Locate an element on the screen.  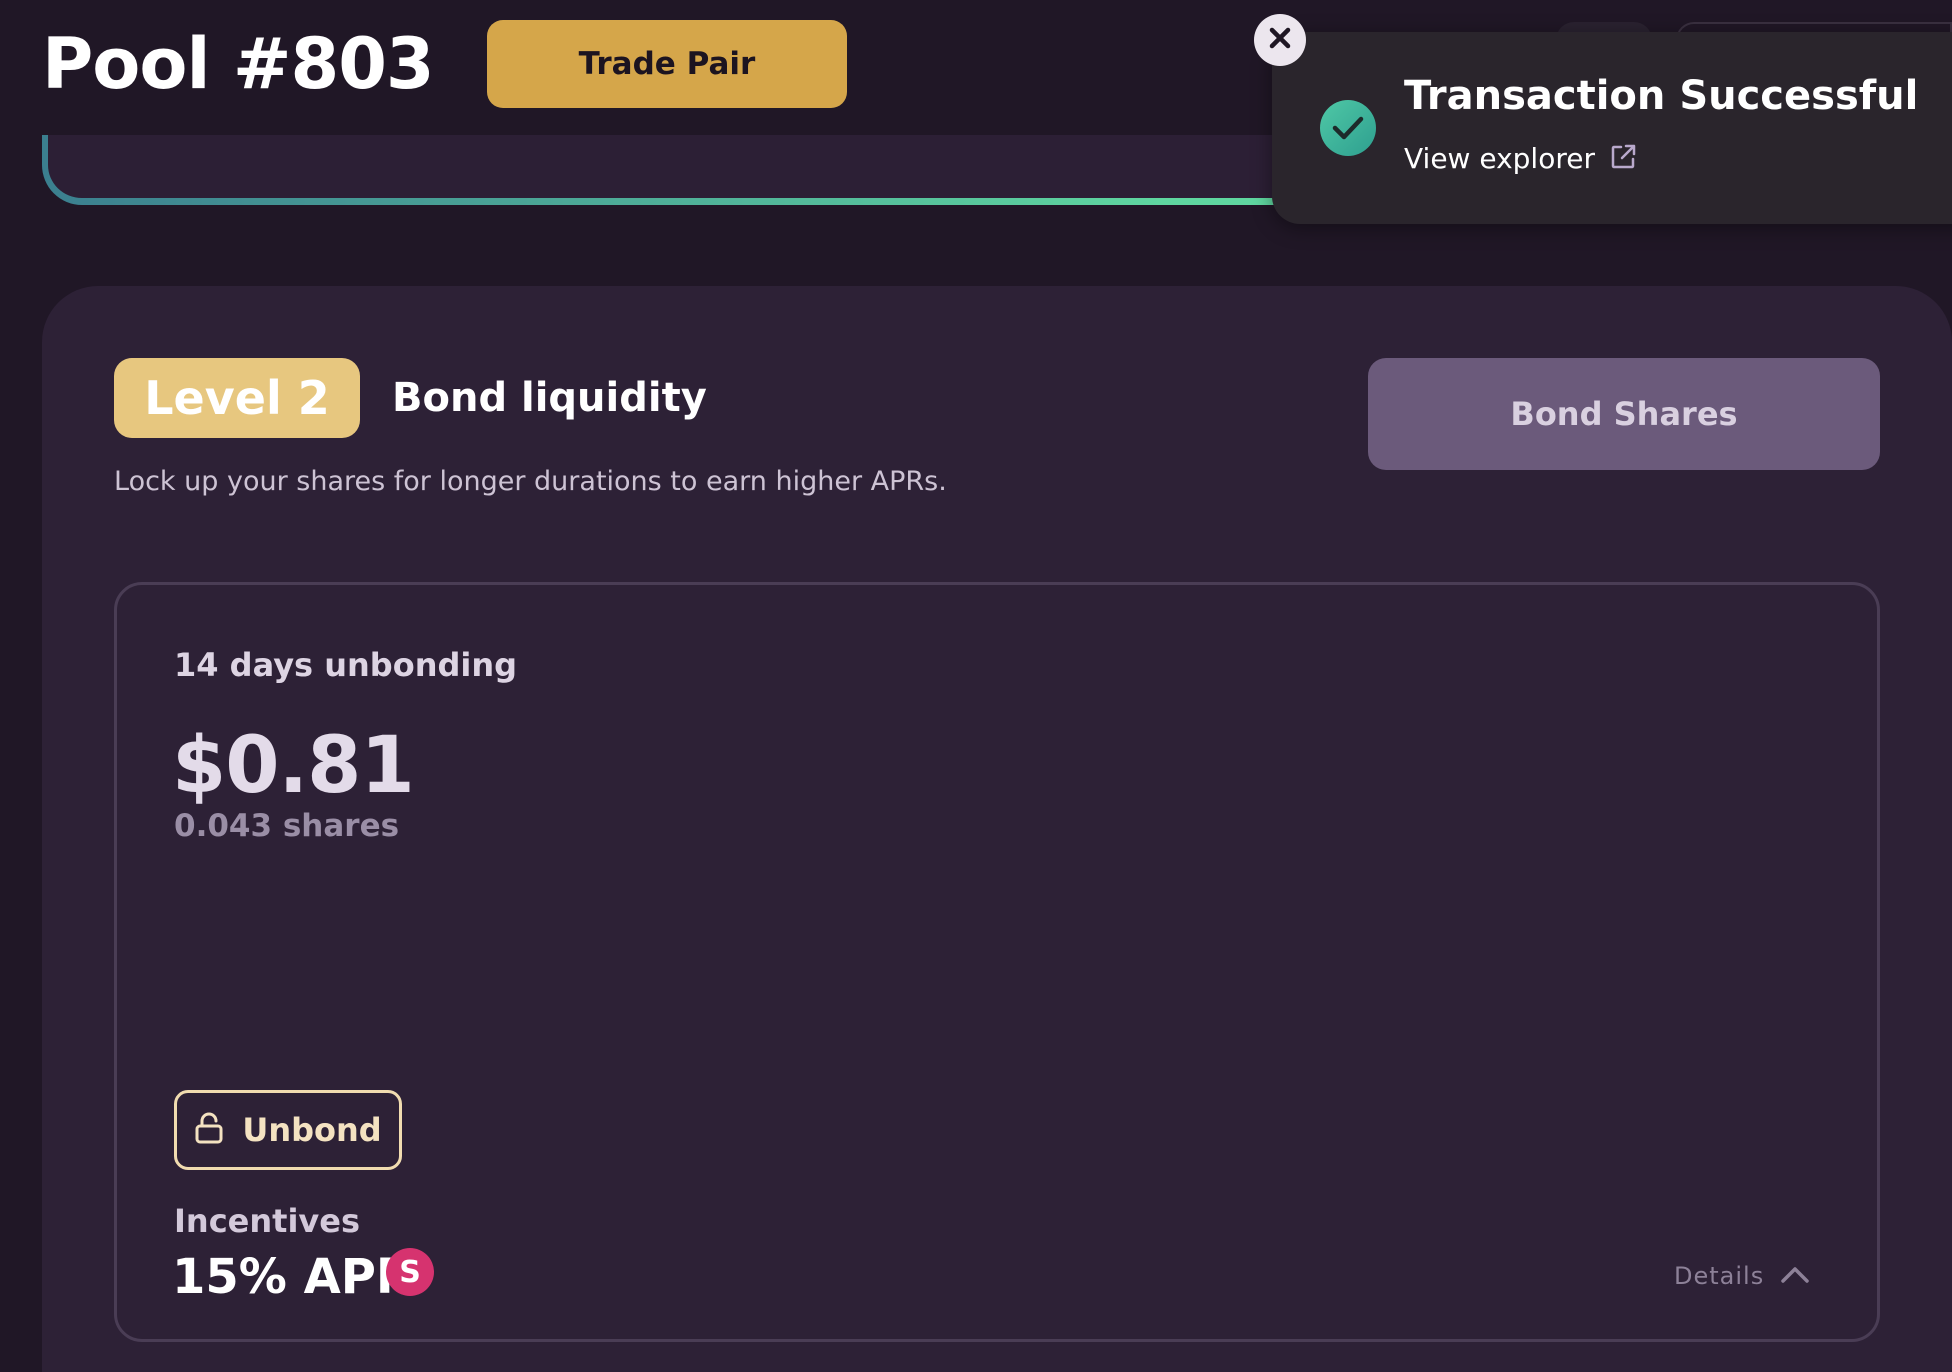
level-badge: Level 2 is located at coordinates (237, 398).